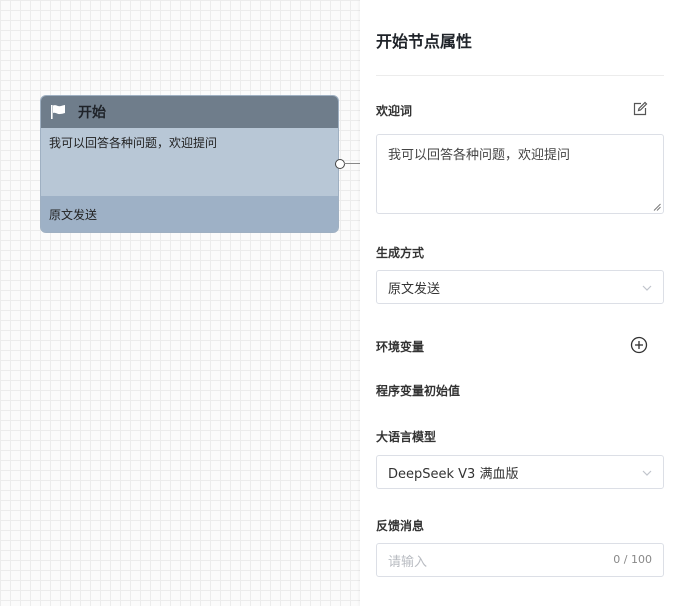 This screenshot has width=680, height=606. Describe the element at coordinates (92, 113) in the screenshot. I see `start-node-title: 开始` at that location.